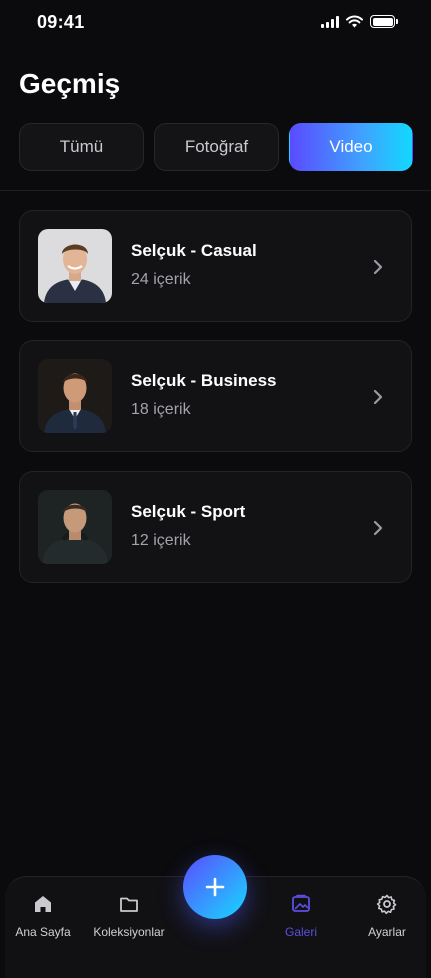 The width and height of the screenshot is (431, 978). I want to click on collection-count: 12 içerik, so click(161, 540).